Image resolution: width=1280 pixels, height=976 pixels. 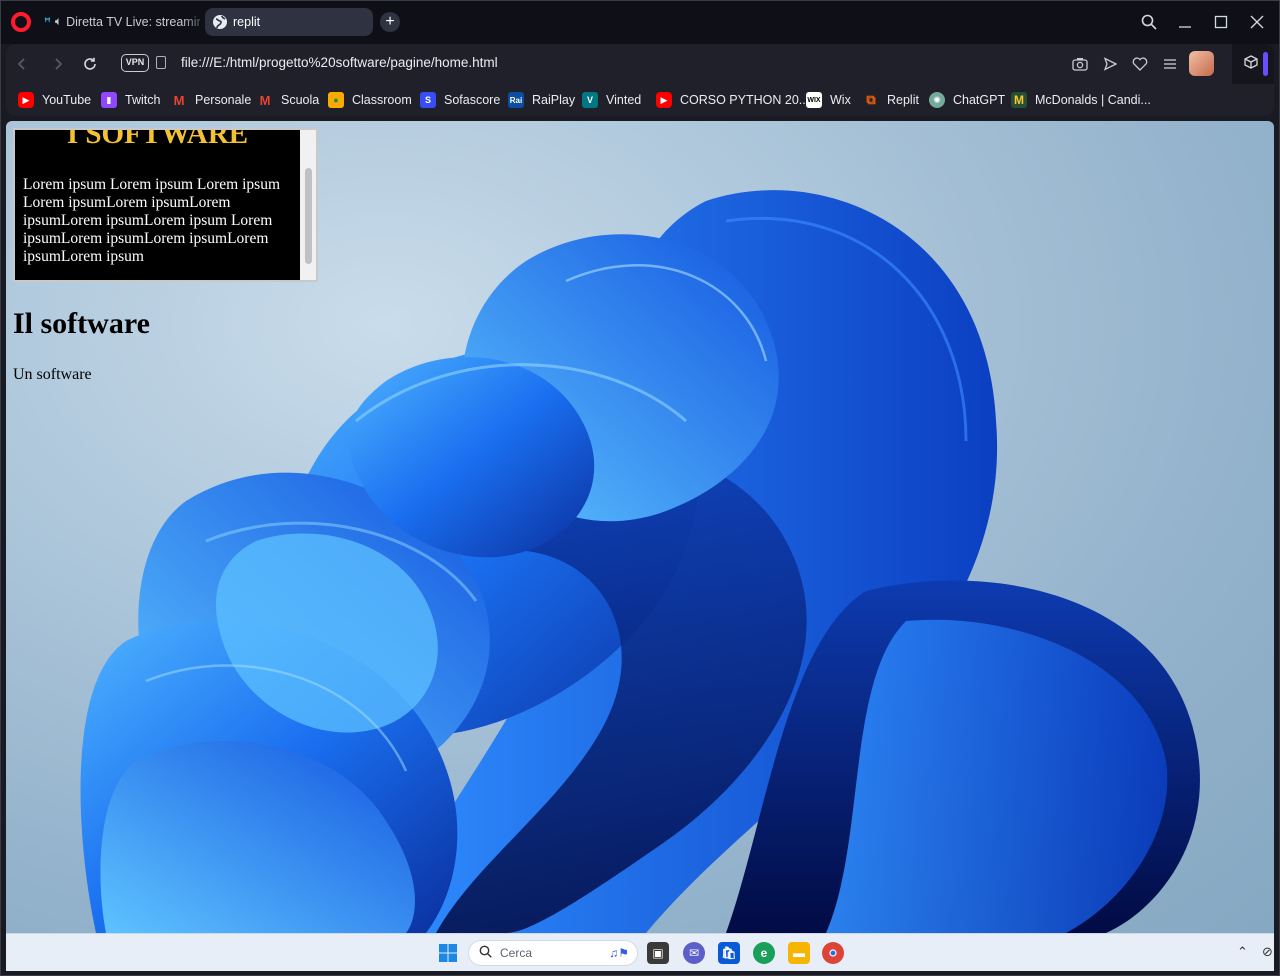 What do you see at coordinates (223, 100) in the screenshot?
I see `bookmark-label: Personale` at bounding box center [223, 100].